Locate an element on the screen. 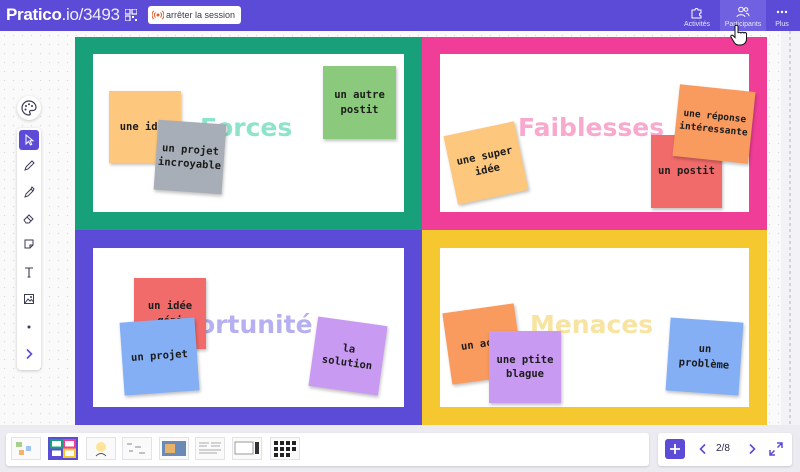  marker-icon is located at coordinates (29, 192).